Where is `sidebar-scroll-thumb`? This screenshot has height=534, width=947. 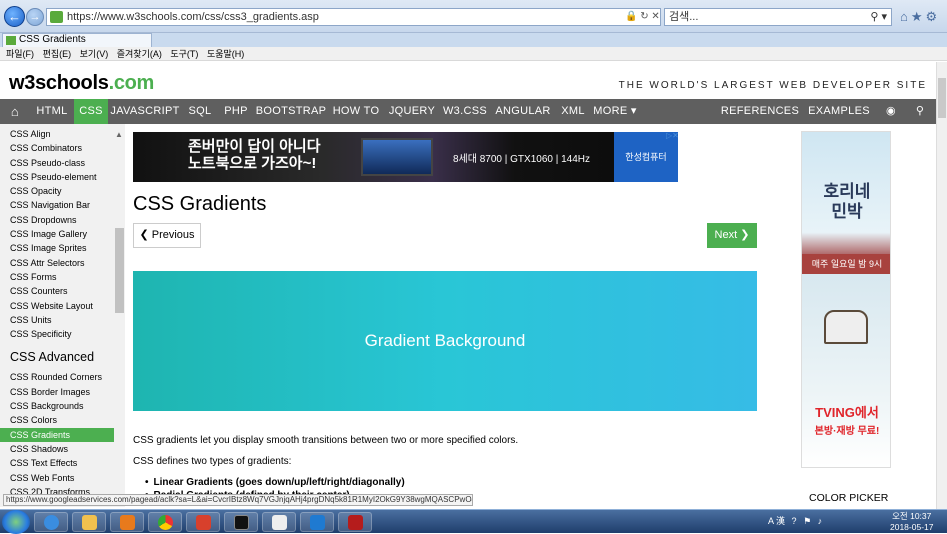 sidebar-scroll-thumb is located at coordinates (119, 270).